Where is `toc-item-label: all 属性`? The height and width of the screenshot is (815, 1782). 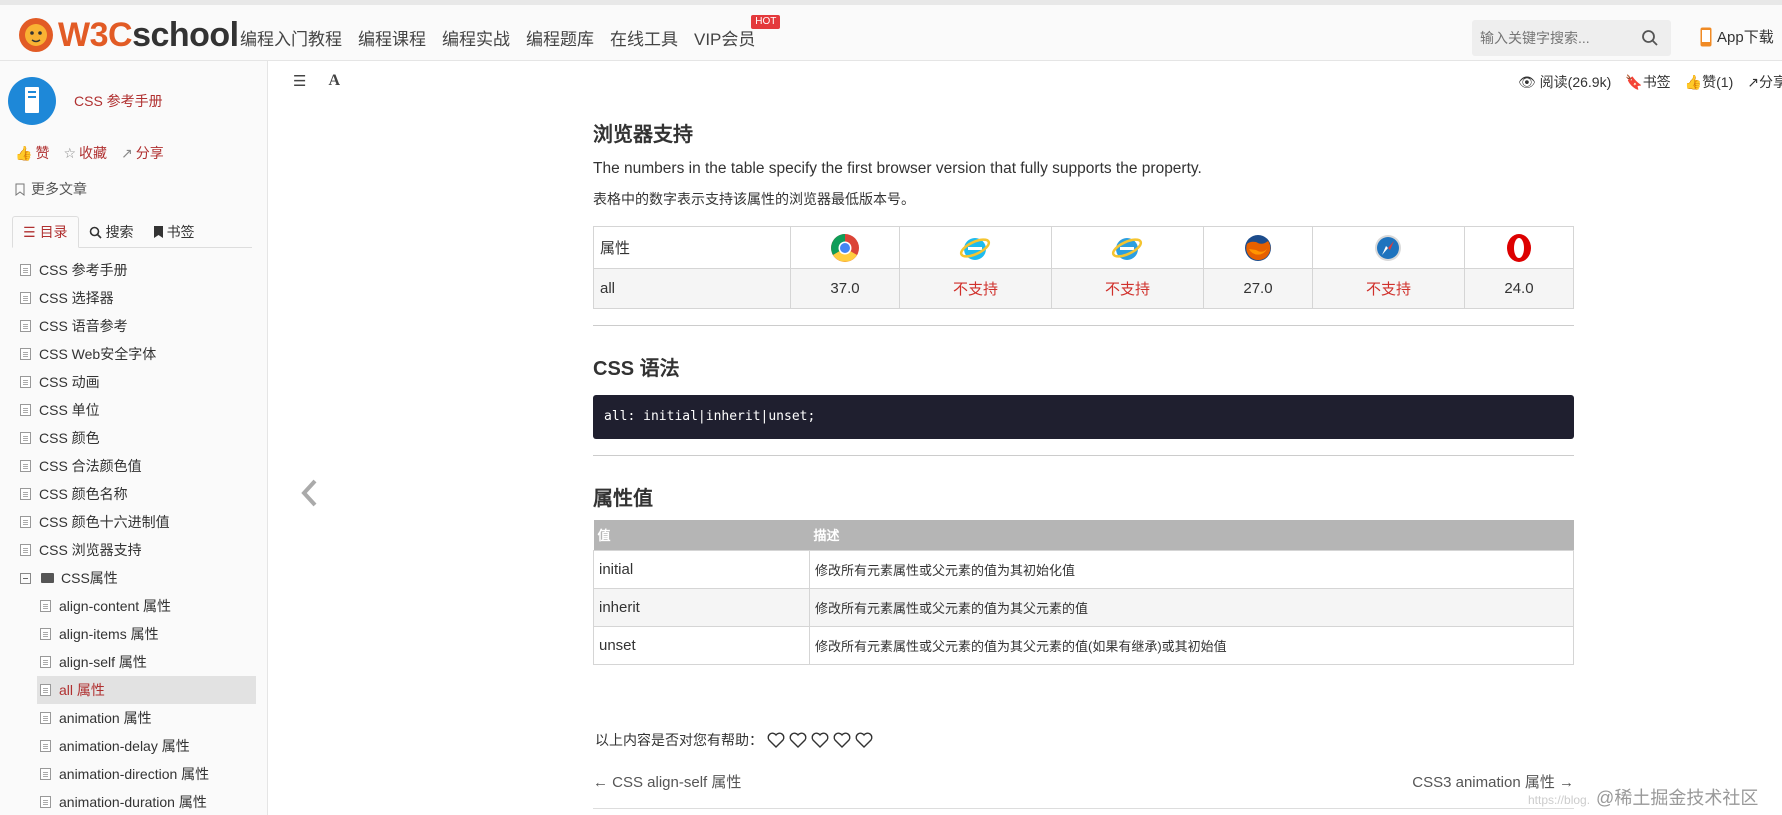 toc-item-label: all 属性 is located at coordinates (82, 690).